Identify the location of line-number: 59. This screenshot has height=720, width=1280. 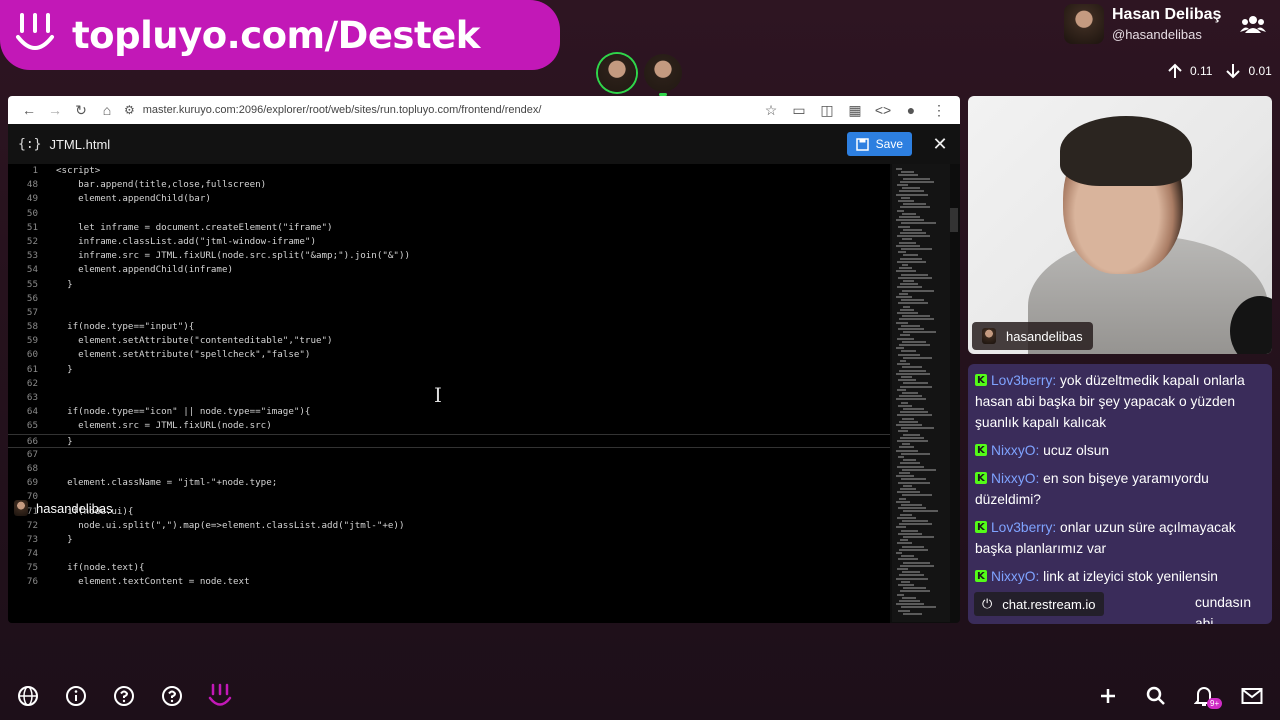
(32, 341).